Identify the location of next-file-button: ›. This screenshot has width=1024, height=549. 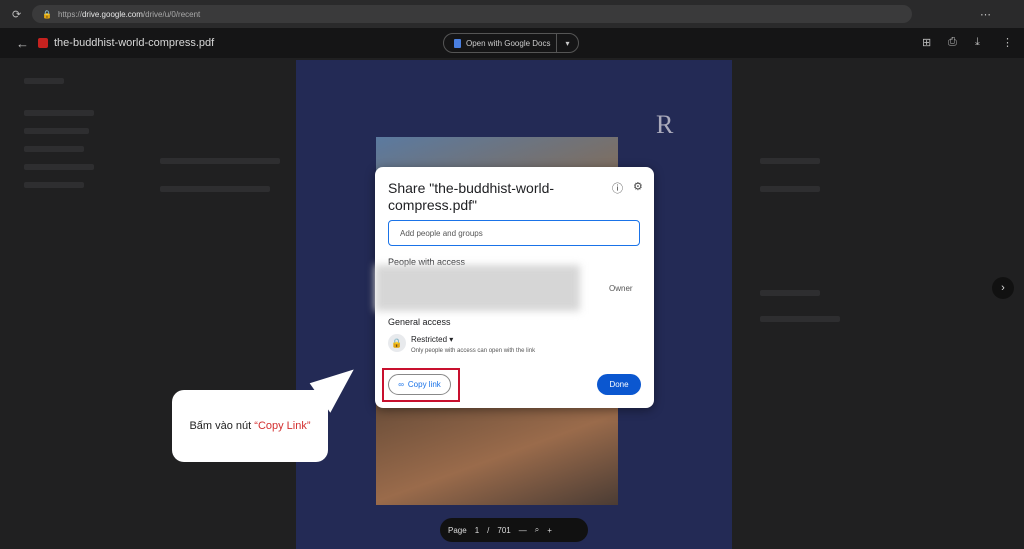
(1003, 288).